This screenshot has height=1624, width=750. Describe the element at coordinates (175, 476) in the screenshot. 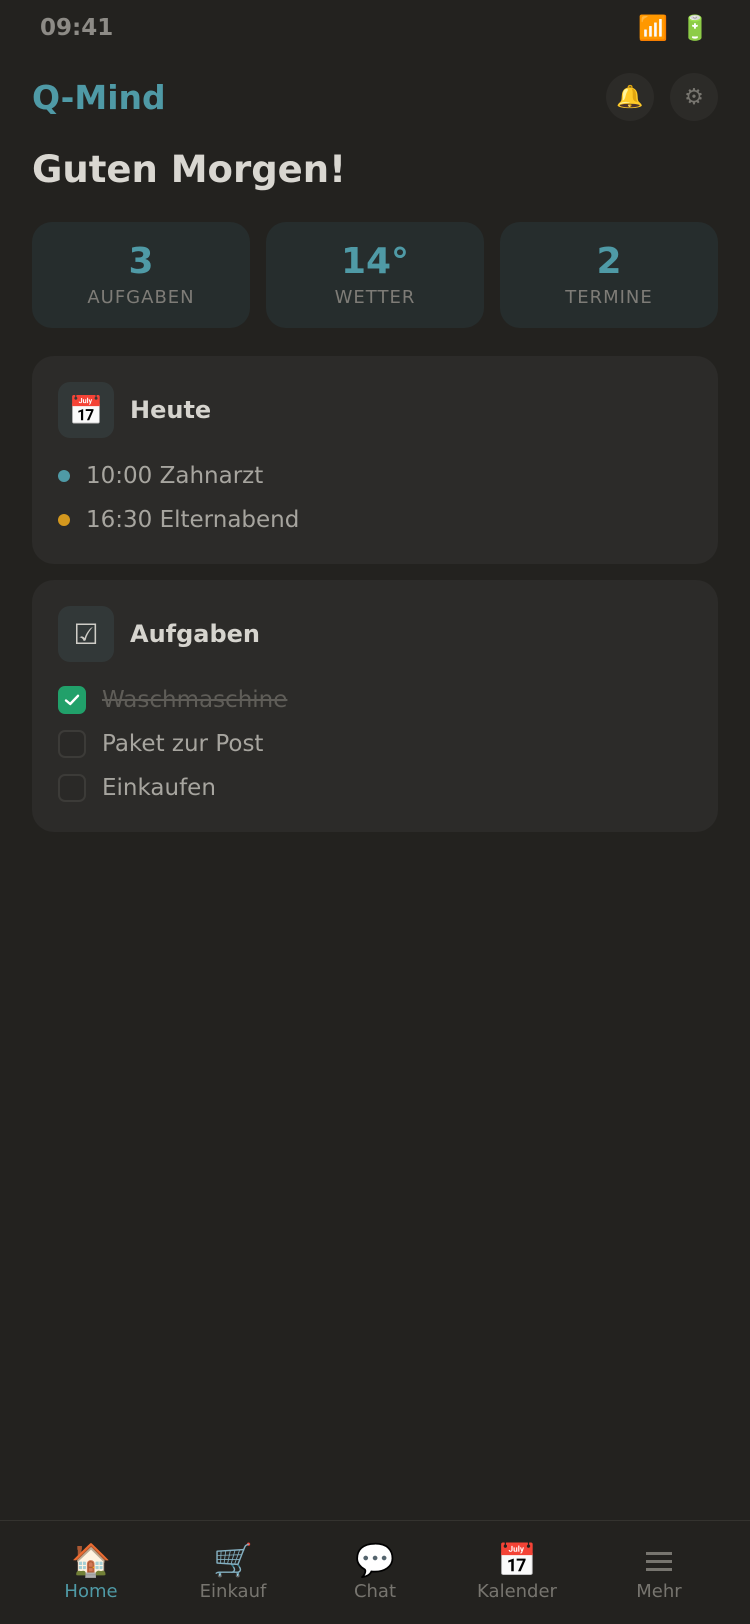

I see `event-label: 10:00 Zahnarzt` at that location.